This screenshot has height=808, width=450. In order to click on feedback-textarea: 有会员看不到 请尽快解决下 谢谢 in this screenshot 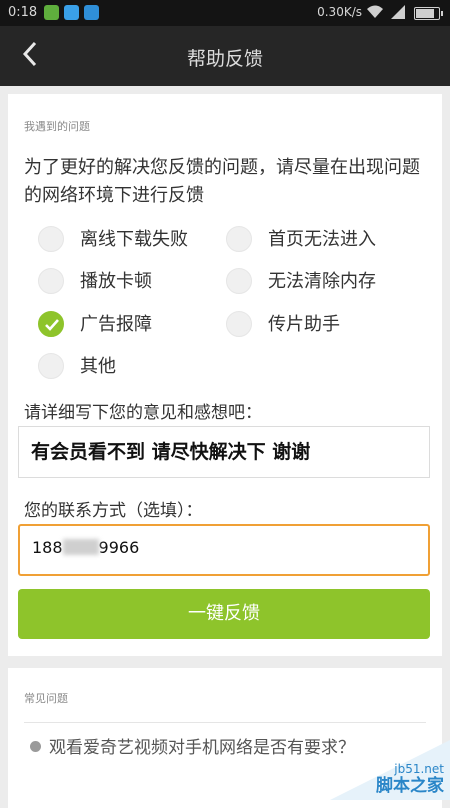, I will do `click(224, 452)`.